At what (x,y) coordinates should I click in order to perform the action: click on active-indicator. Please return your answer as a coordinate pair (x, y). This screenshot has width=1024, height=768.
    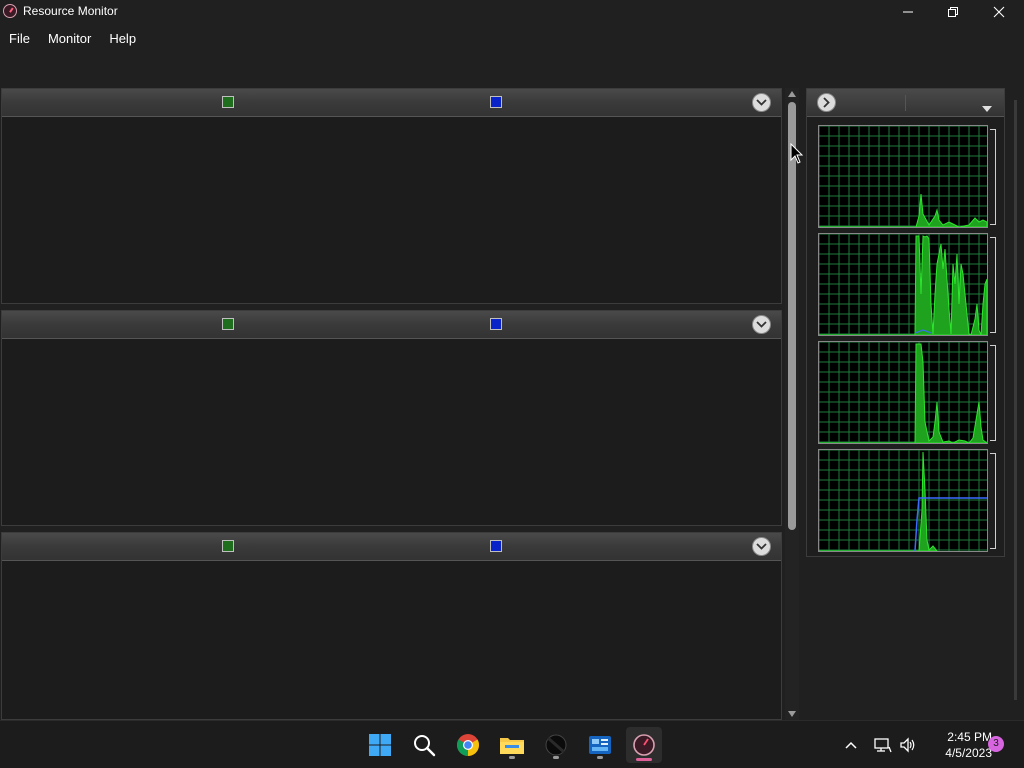
    Looking at the image, I should click on (644, 759).